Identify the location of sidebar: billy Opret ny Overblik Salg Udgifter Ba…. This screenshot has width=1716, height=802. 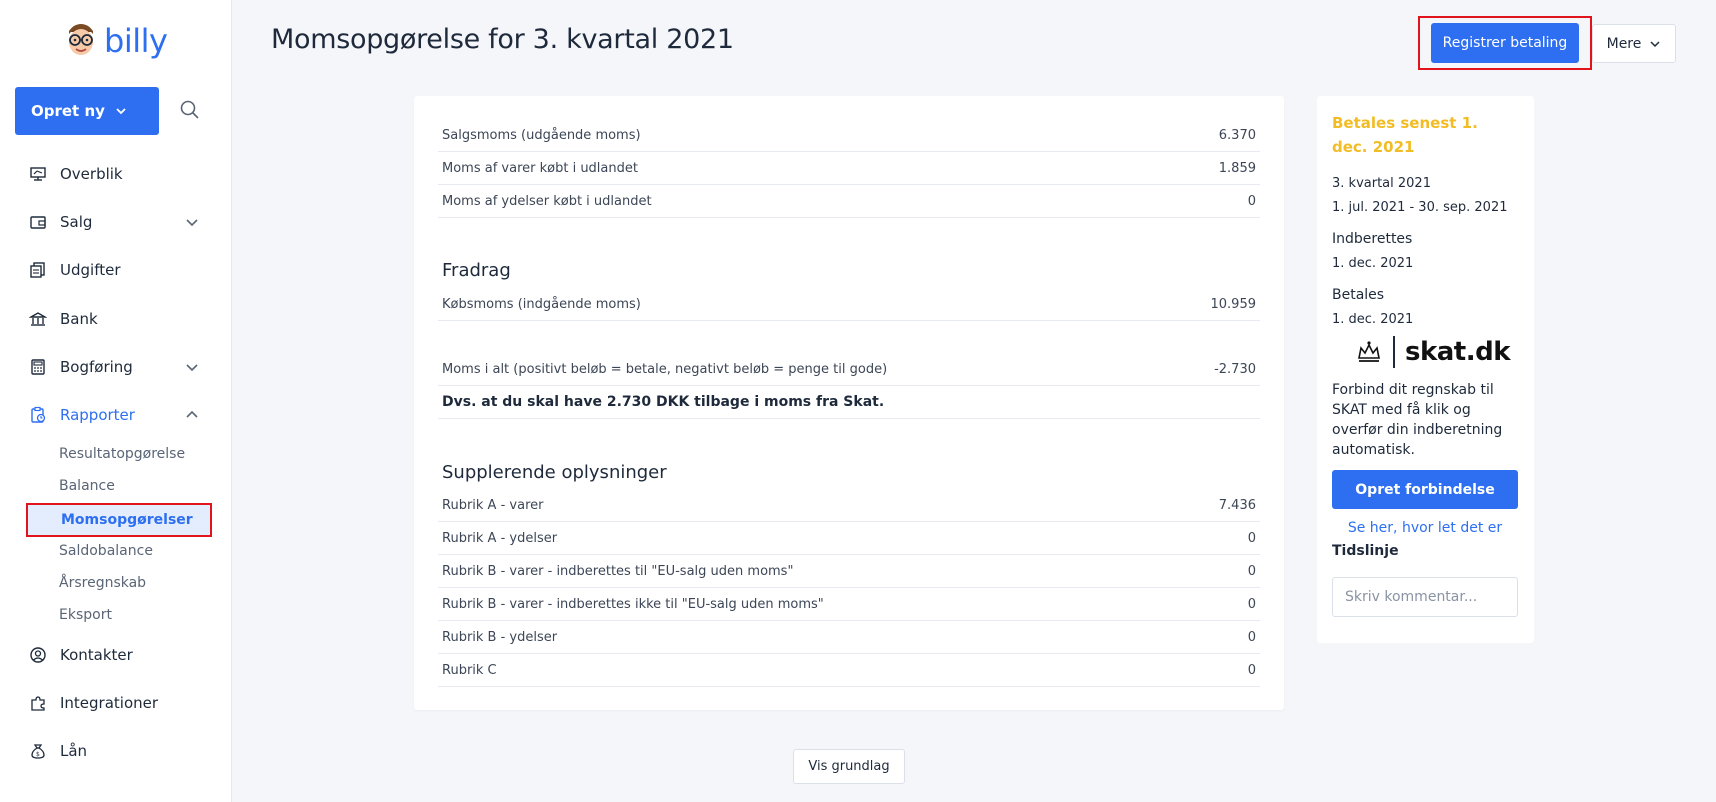
(116, 401).